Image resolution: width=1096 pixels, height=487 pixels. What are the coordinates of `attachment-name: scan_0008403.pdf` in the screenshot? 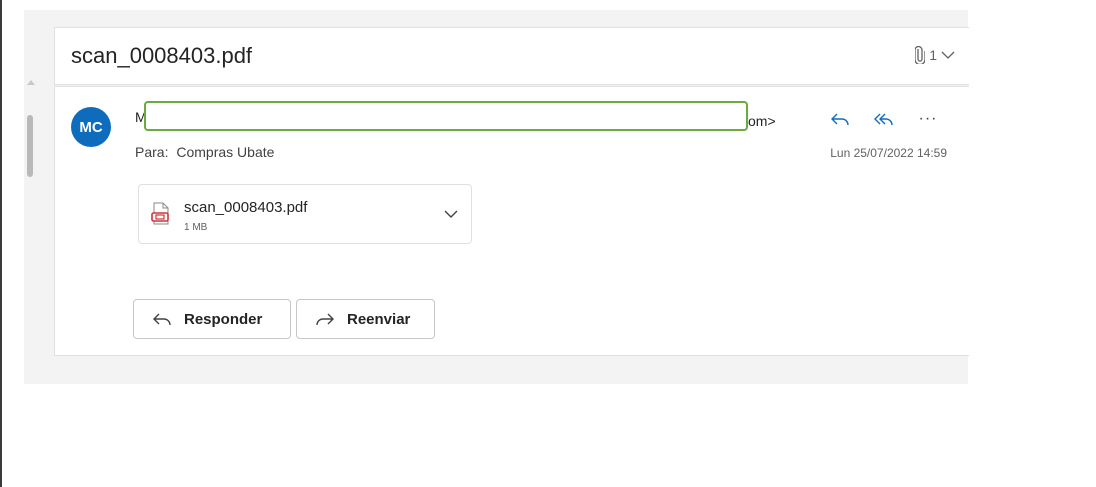 It's located at (245, 207).